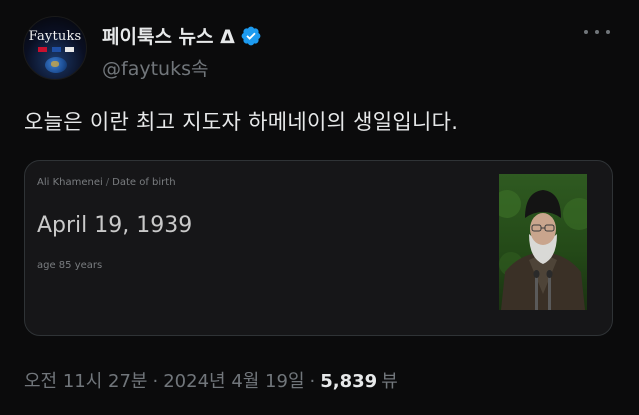 The height and width of the screenshot is (415, 639). I want to click on avatar-flags-icon, so click(56, 50).